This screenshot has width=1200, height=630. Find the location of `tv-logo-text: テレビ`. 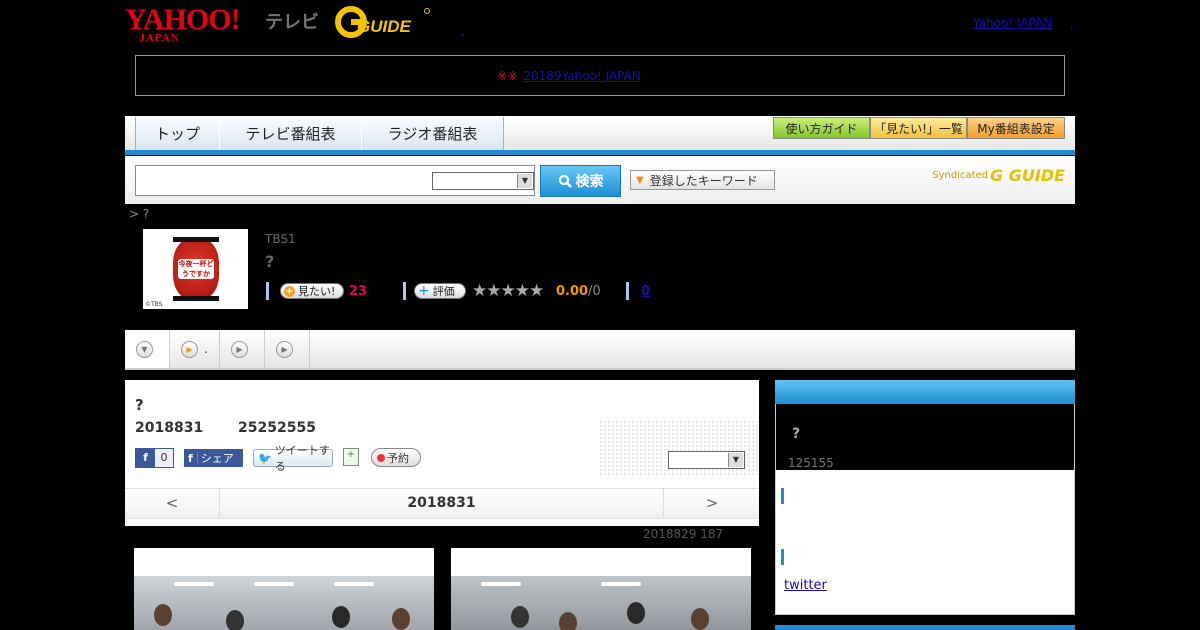

tv-logo-text: テレビ is located at coordinates (292, 21).